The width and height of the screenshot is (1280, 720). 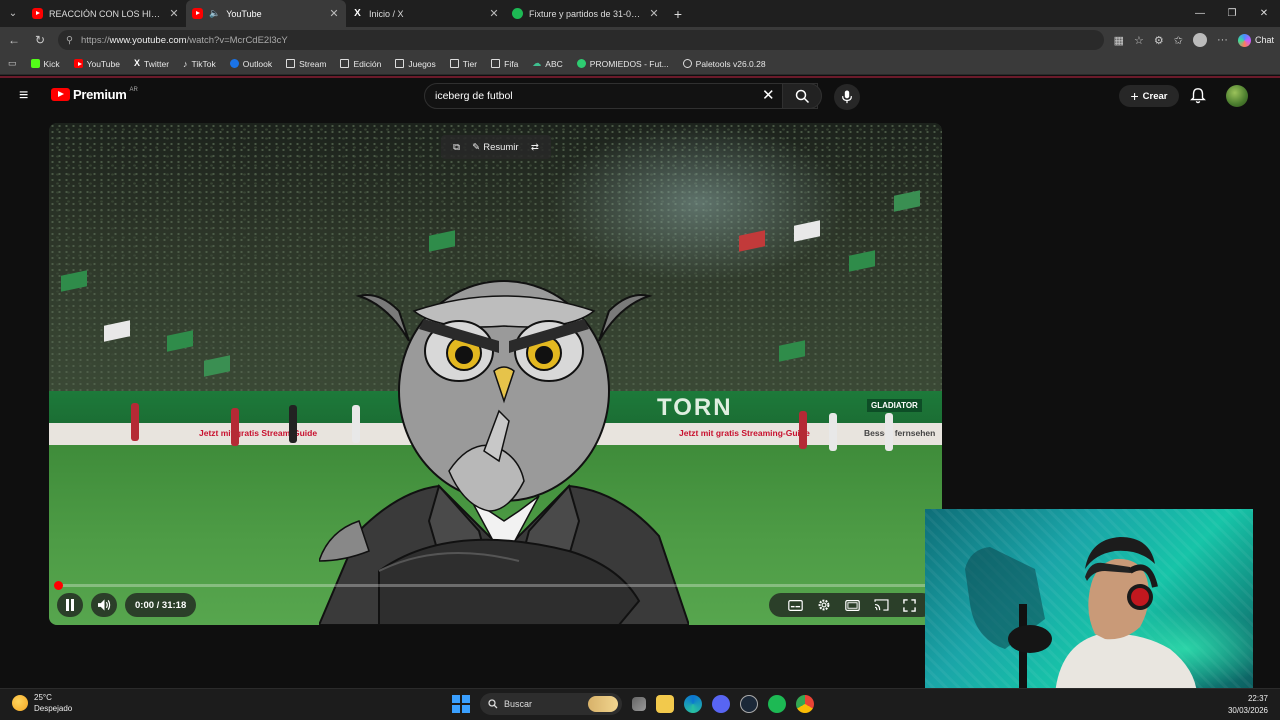 What do you see at coordinates (768, 96) in the screenshot?
I see `clear-search-icon: ✕` at bounding box center [768, 96].